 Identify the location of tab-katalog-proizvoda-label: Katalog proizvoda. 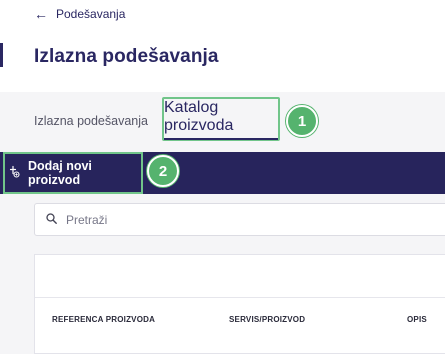
(221, 119).